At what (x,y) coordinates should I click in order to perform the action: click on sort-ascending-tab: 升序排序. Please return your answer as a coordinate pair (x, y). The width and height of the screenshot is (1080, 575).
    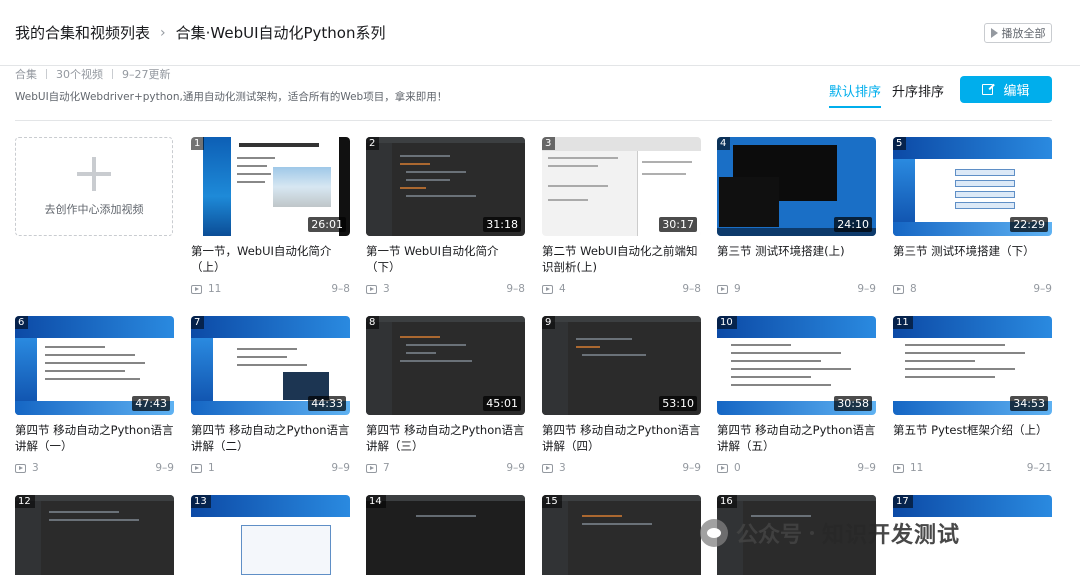
    Looking at the image, I should click on (918, 90).